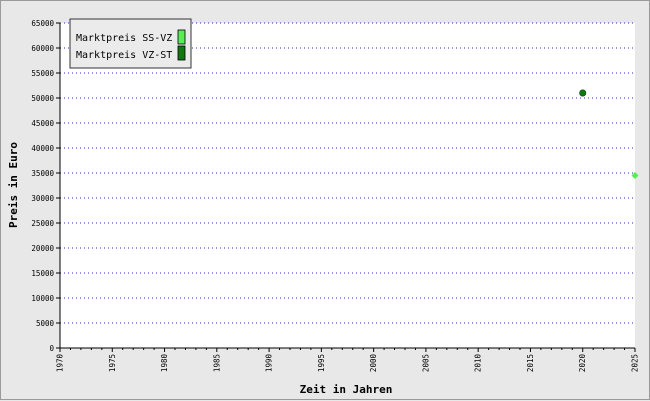 The width and height of the screenshot is (650, 401). I want to click on y-tick-label: 35000, so click(42, 173).